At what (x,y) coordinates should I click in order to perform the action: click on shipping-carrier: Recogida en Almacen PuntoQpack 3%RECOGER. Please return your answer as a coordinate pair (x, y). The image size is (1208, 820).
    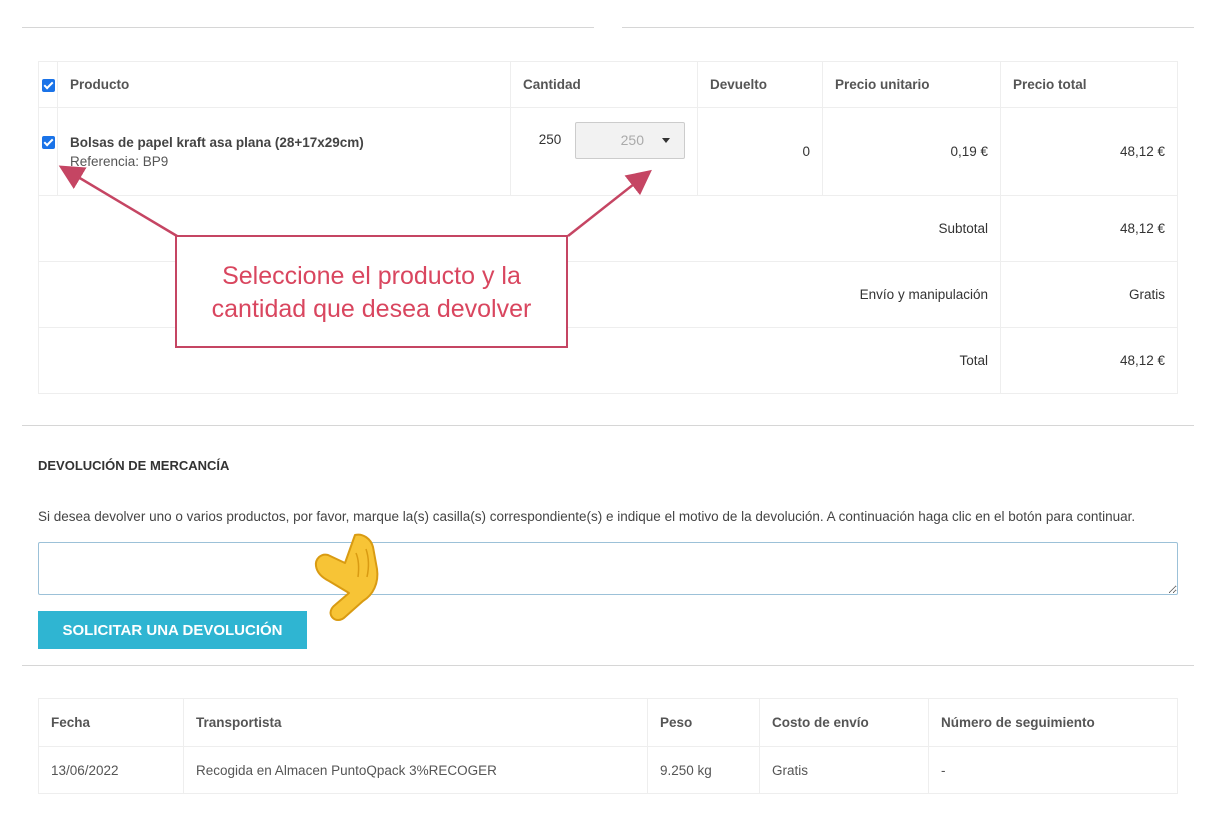
    Looking at the image, I should click on (415, 770).